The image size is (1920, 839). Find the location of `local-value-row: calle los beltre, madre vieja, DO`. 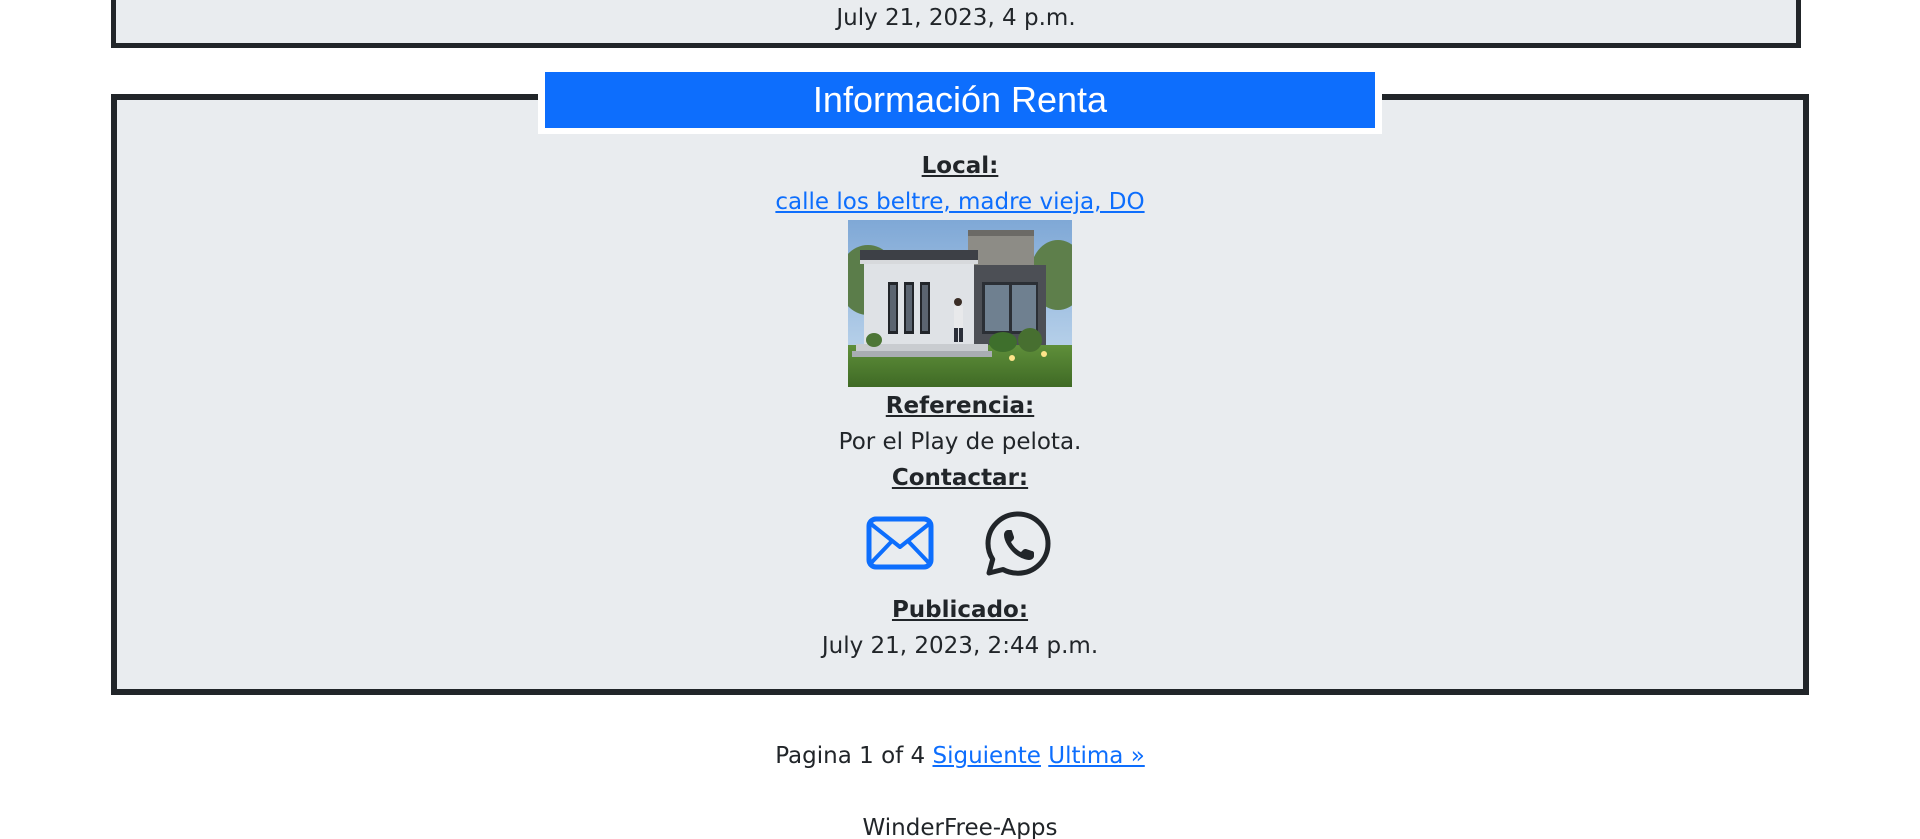

local-value-row: calle los beltre, madre vieja, DO is located at coordinates (960, 202).